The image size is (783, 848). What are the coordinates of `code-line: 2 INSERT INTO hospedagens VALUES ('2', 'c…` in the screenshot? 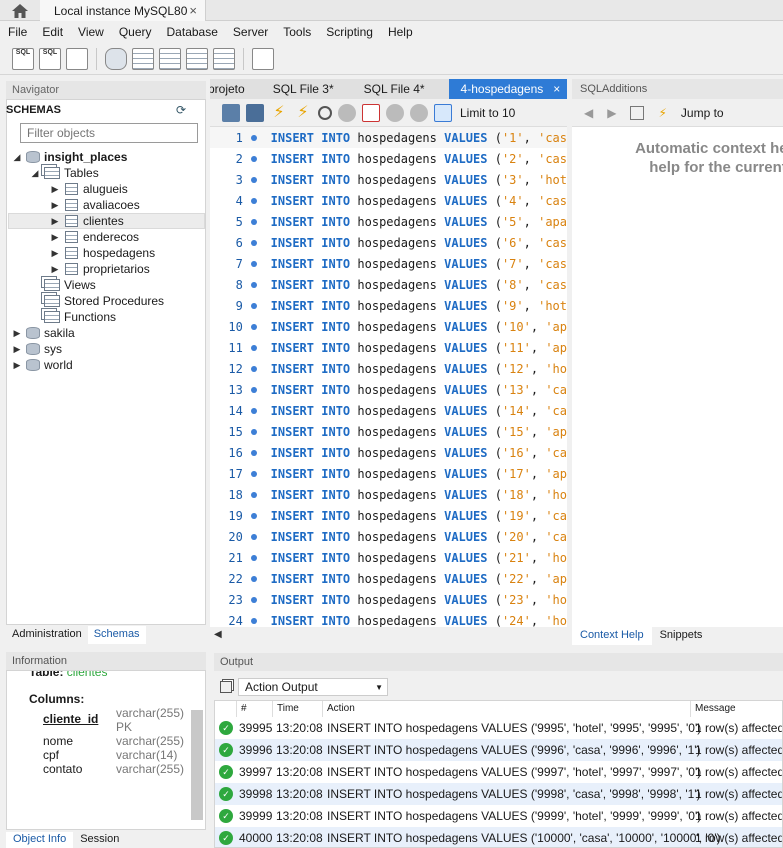 It's located at (388, 158).